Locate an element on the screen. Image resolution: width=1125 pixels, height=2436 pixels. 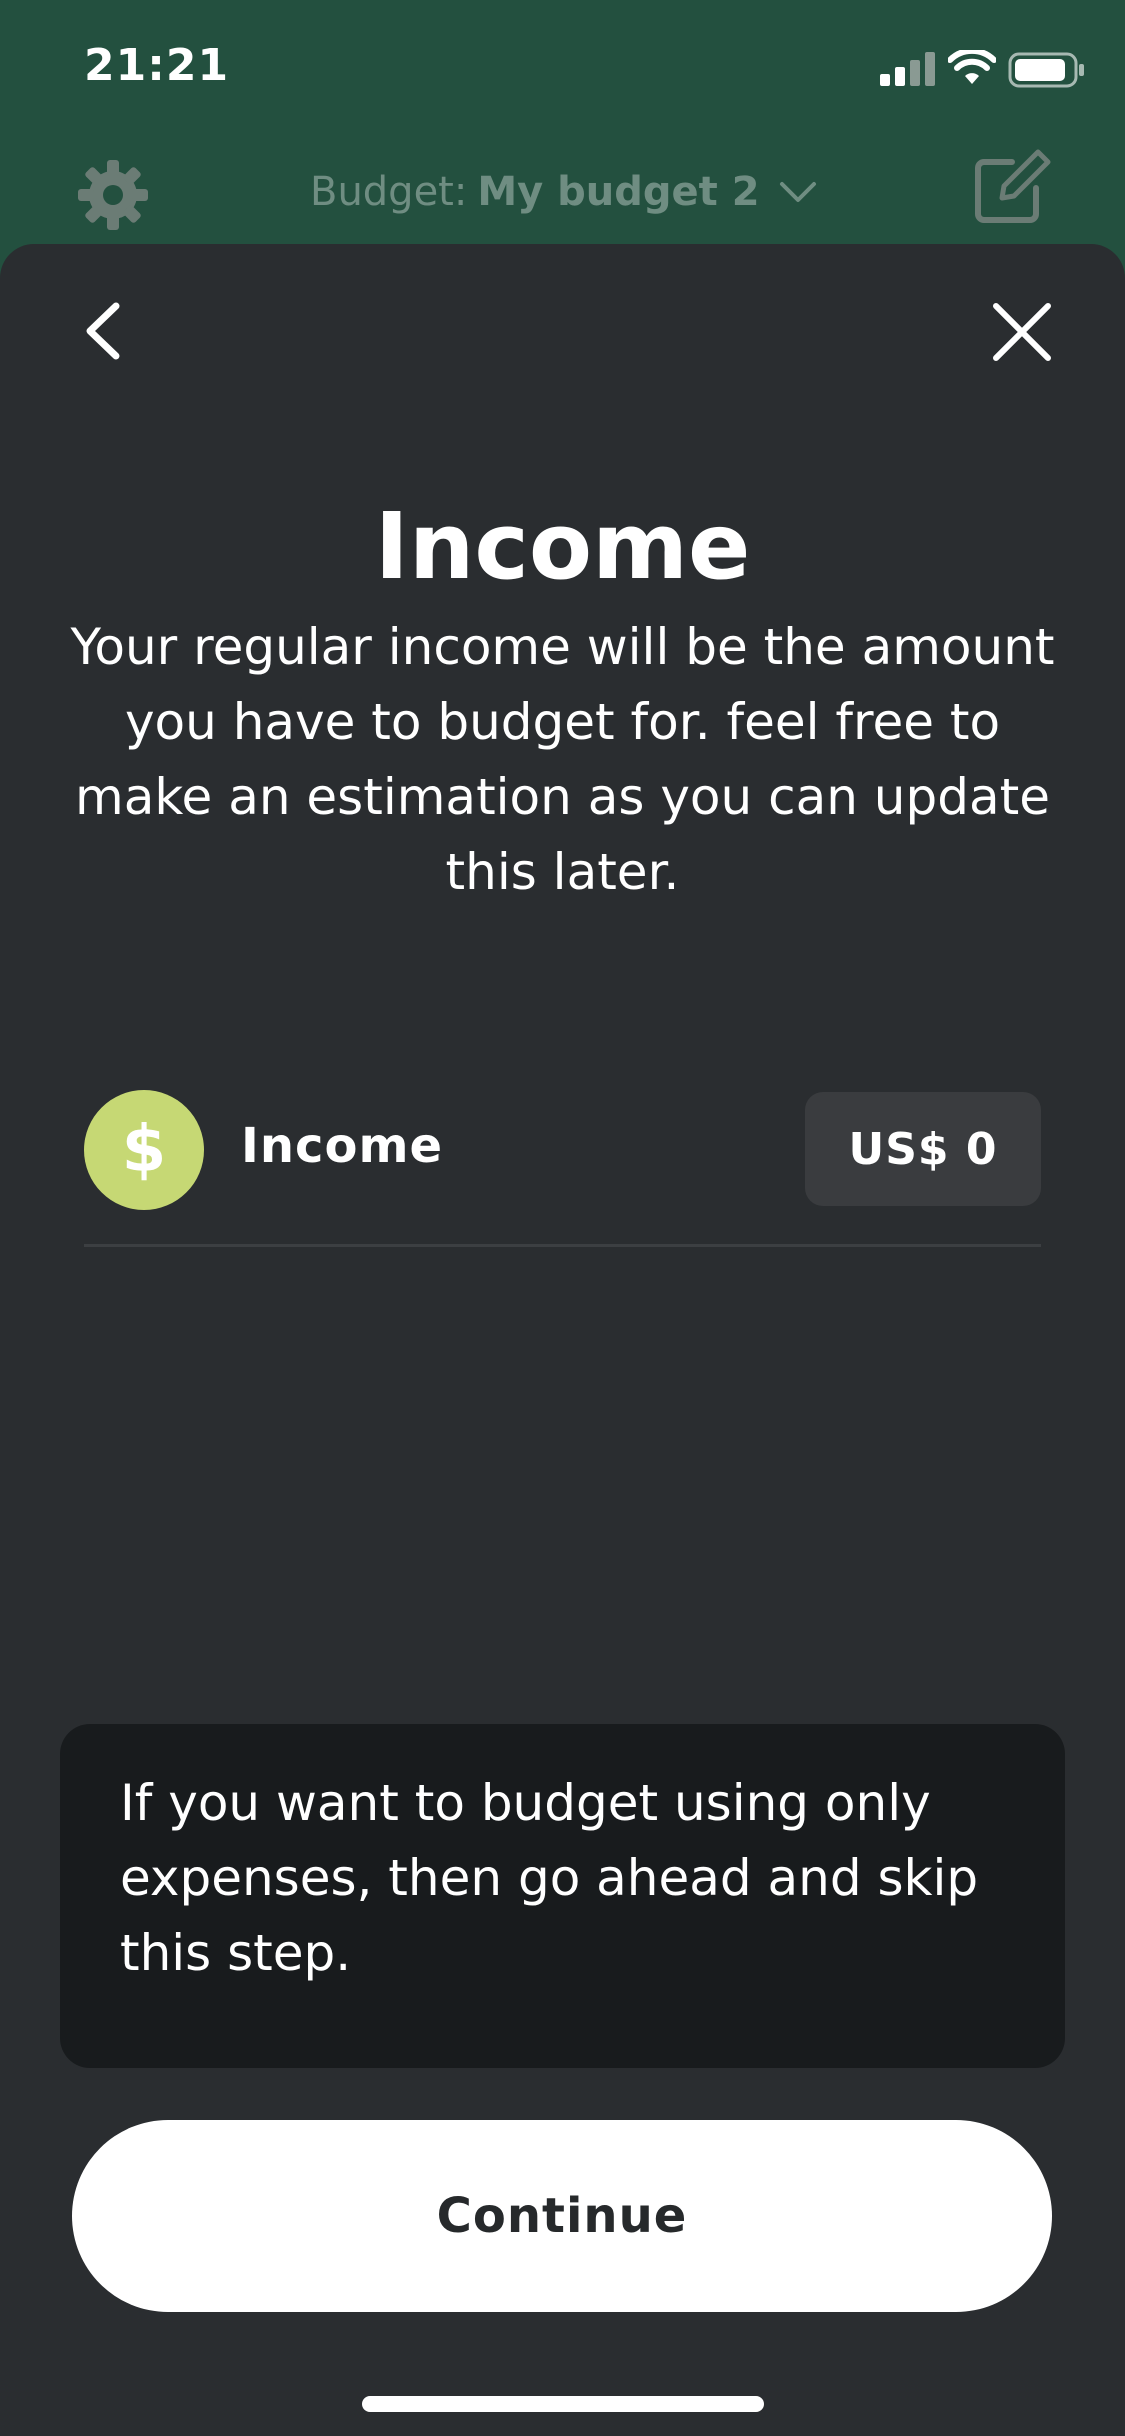
income-row: $ Income US$ 0 is located at coordinates (562, 1168).